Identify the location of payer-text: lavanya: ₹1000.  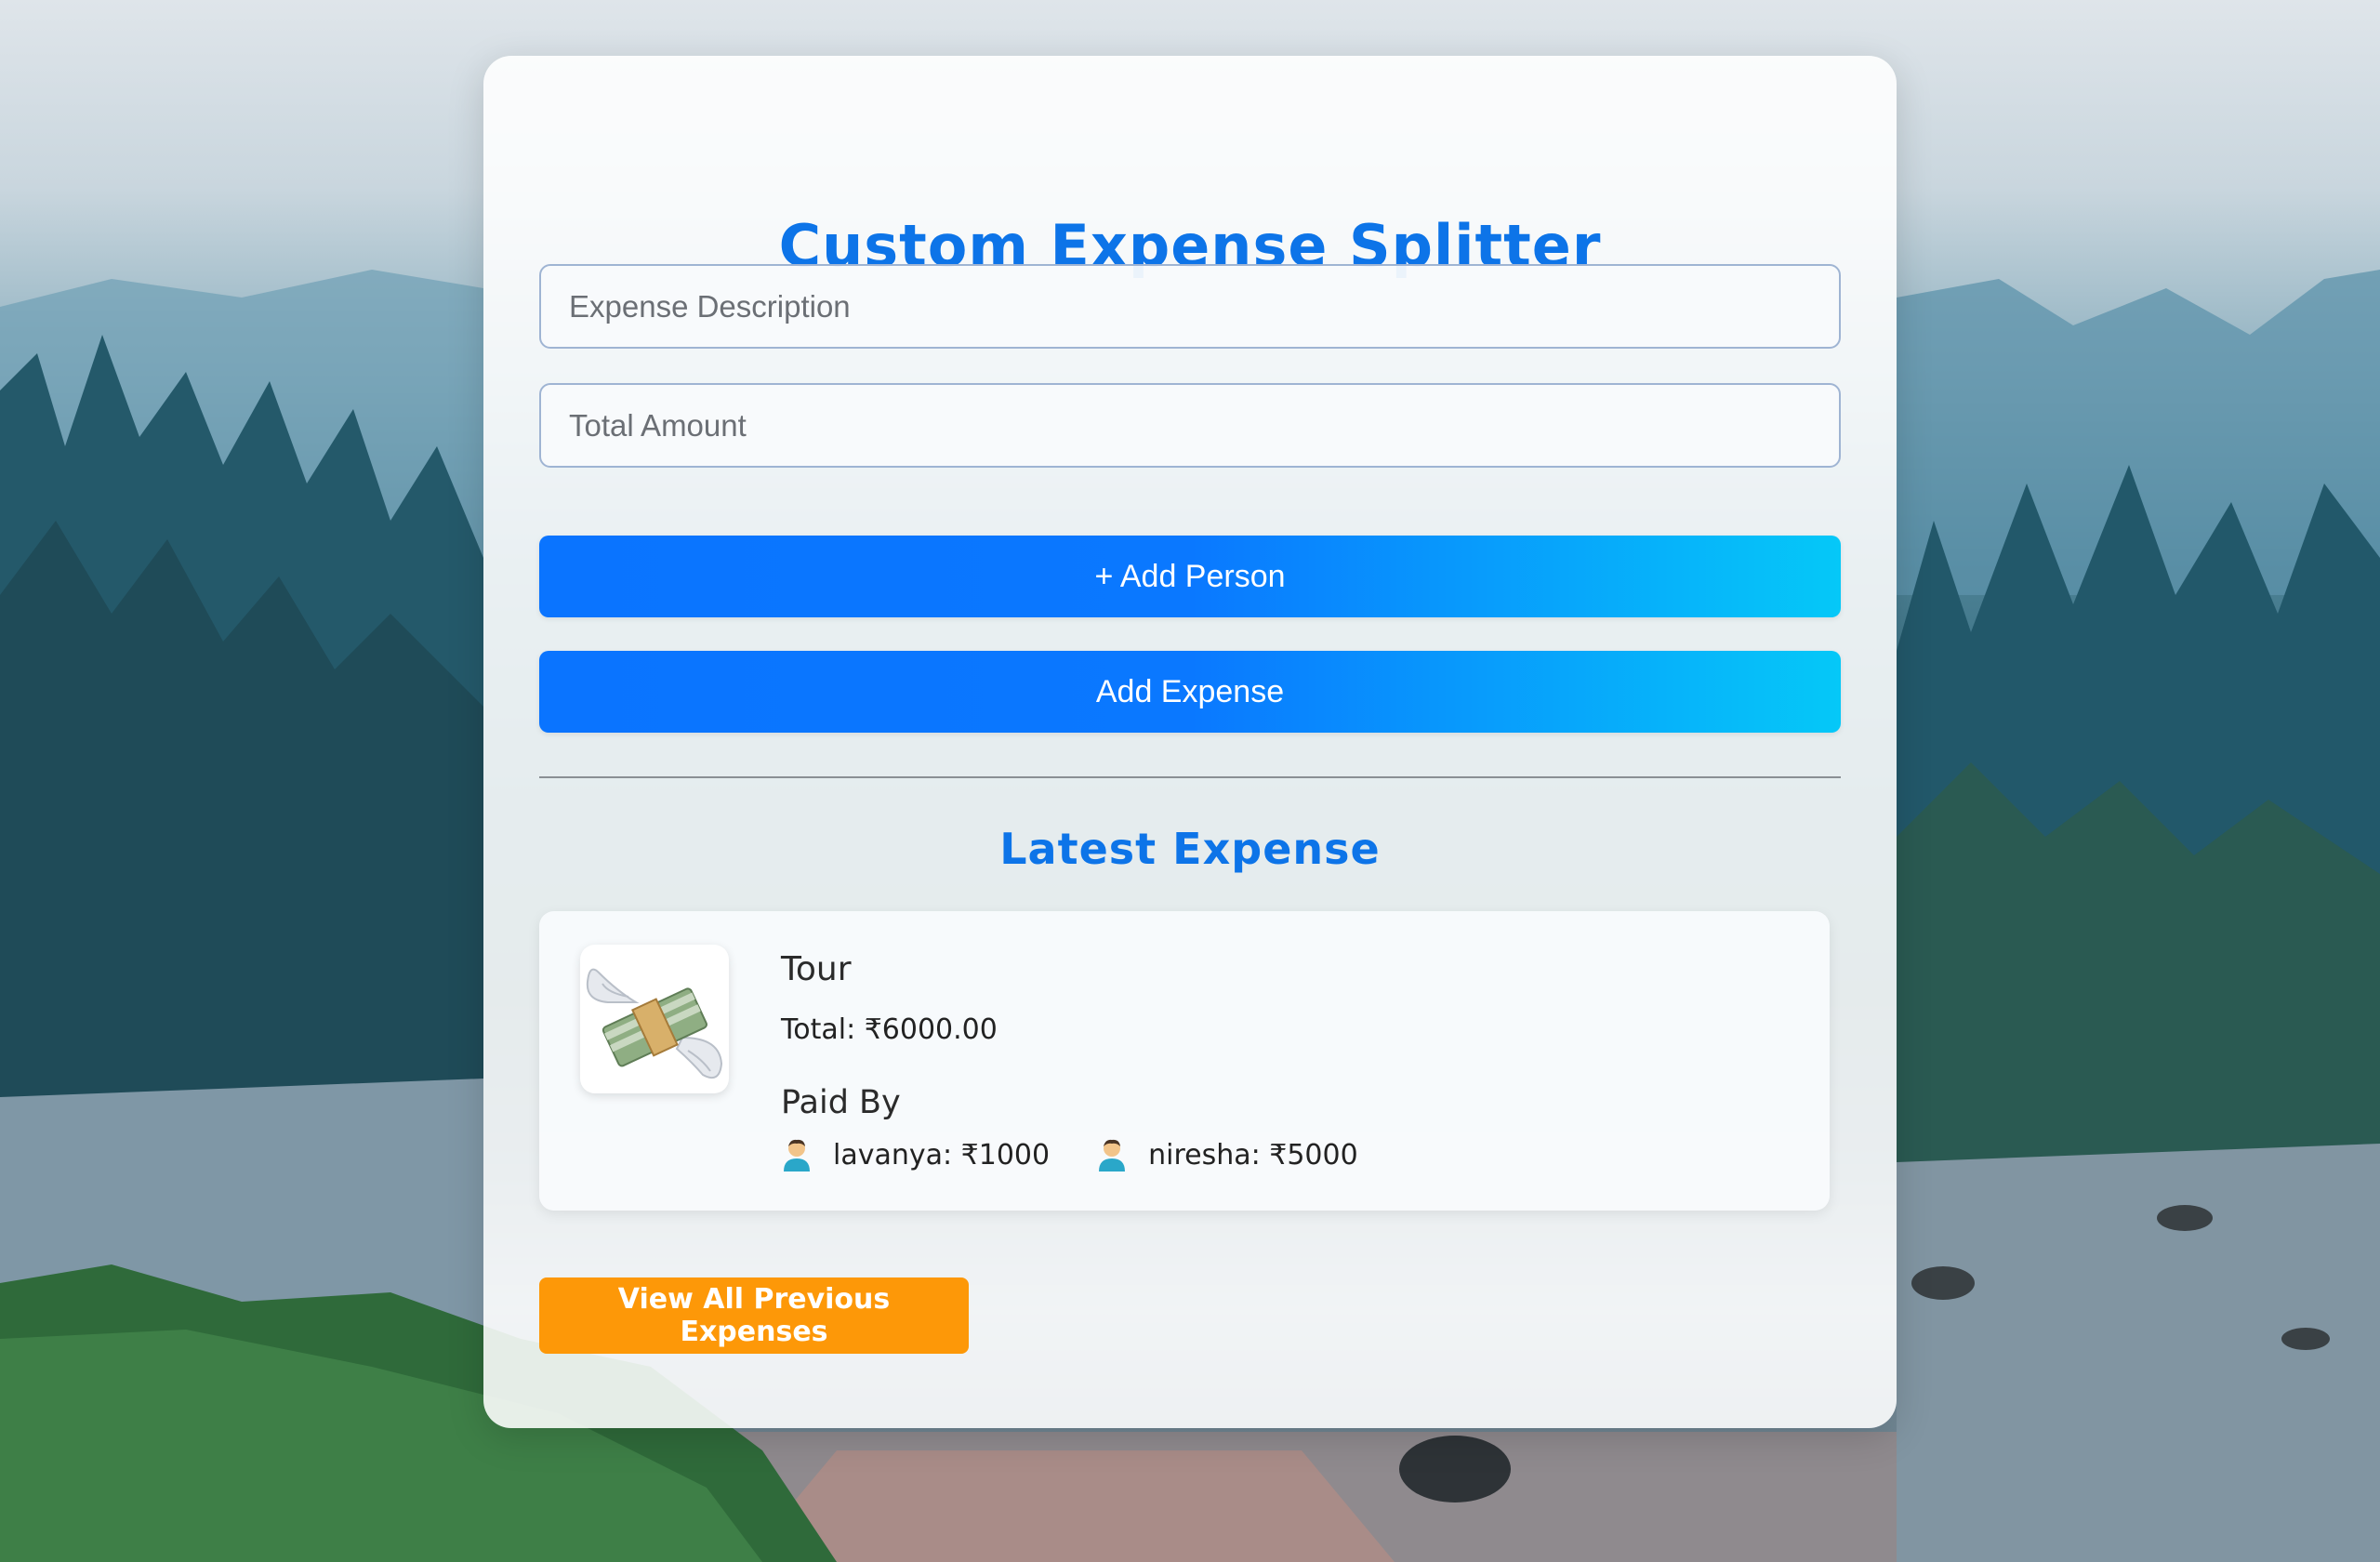
(942, 1155).